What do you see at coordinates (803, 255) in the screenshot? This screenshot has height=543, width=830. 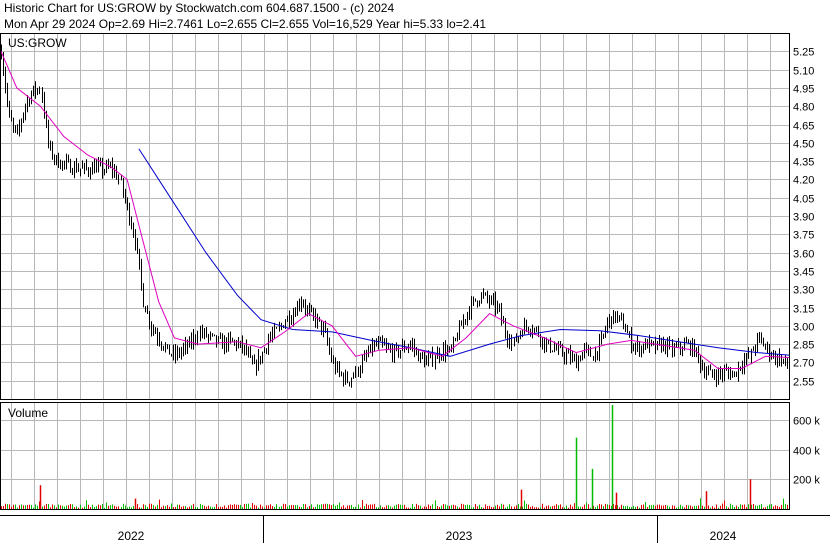 I see `price-tick-label: 3.60` at bounding box center [803, 255].